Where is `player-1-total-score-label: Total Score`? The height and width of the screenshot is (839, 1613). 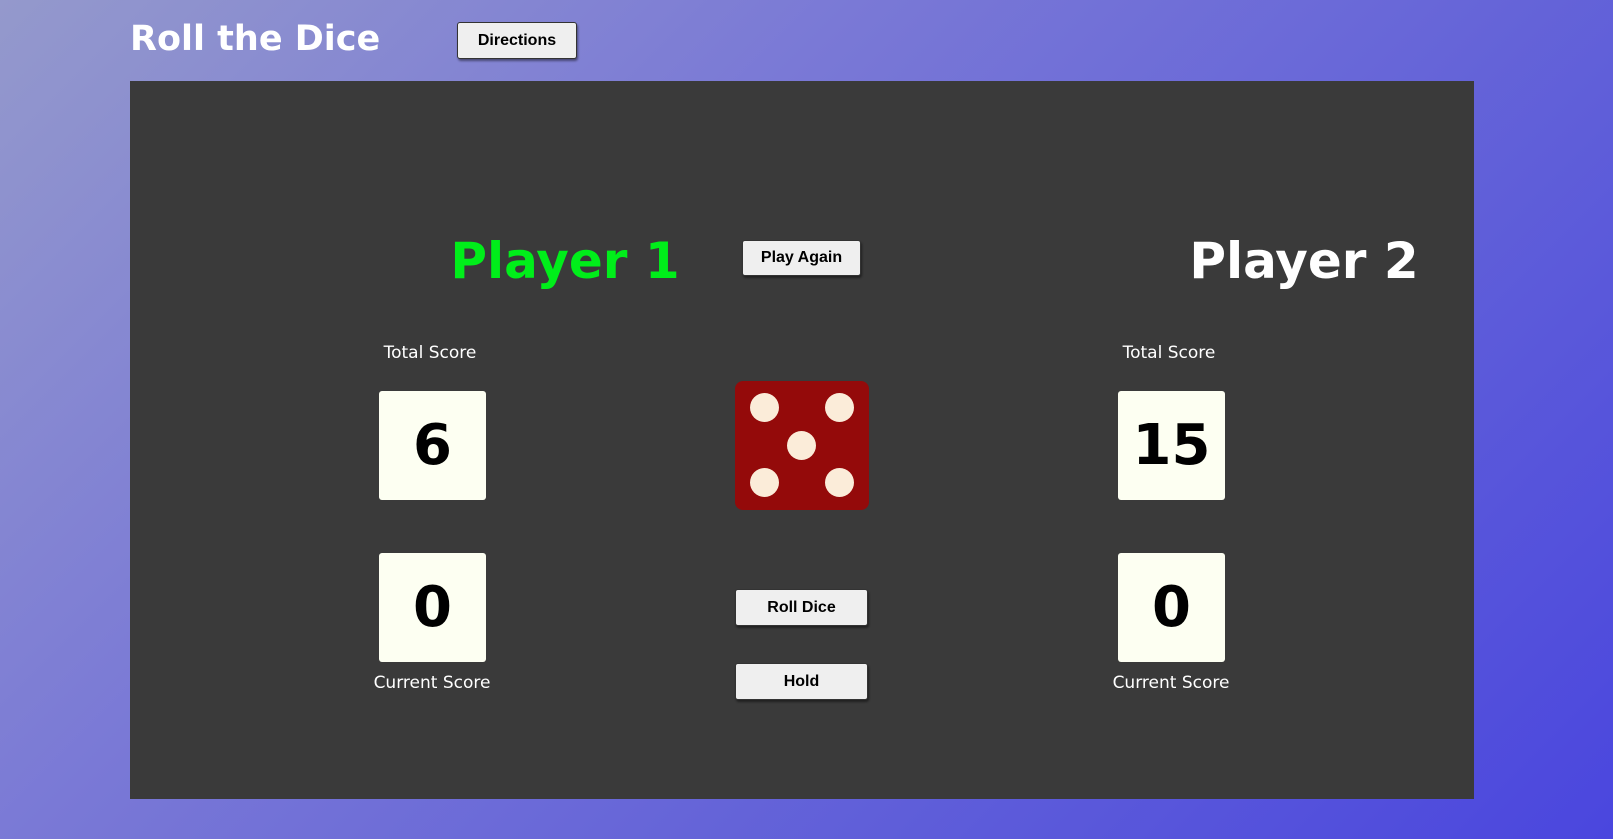 player-1-total-score-label: Total Score is located at coordinates (430, 353).